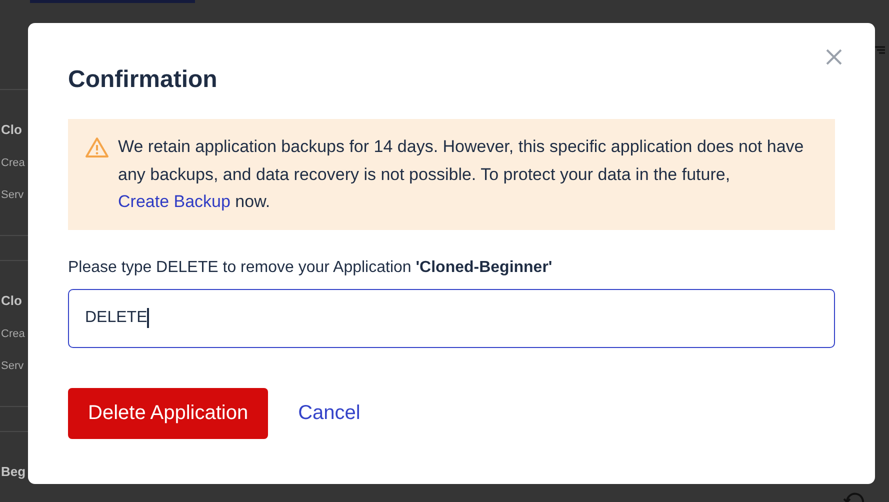 The image size is (889, 502). I want to click on delete-button: Delete Application, so click(168, 413).